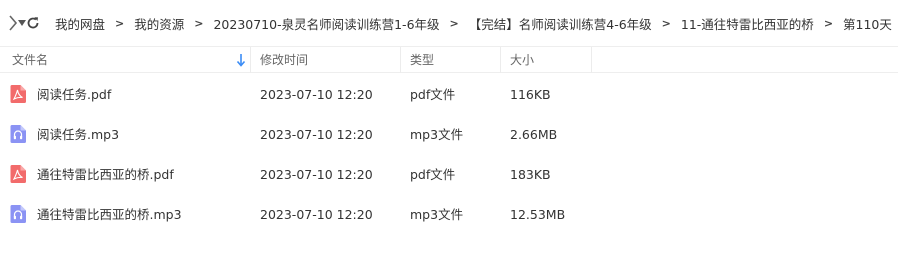 The height and width of the screenshot is (255, 898). I want to click on caret-down-icon, so click(22, 23).